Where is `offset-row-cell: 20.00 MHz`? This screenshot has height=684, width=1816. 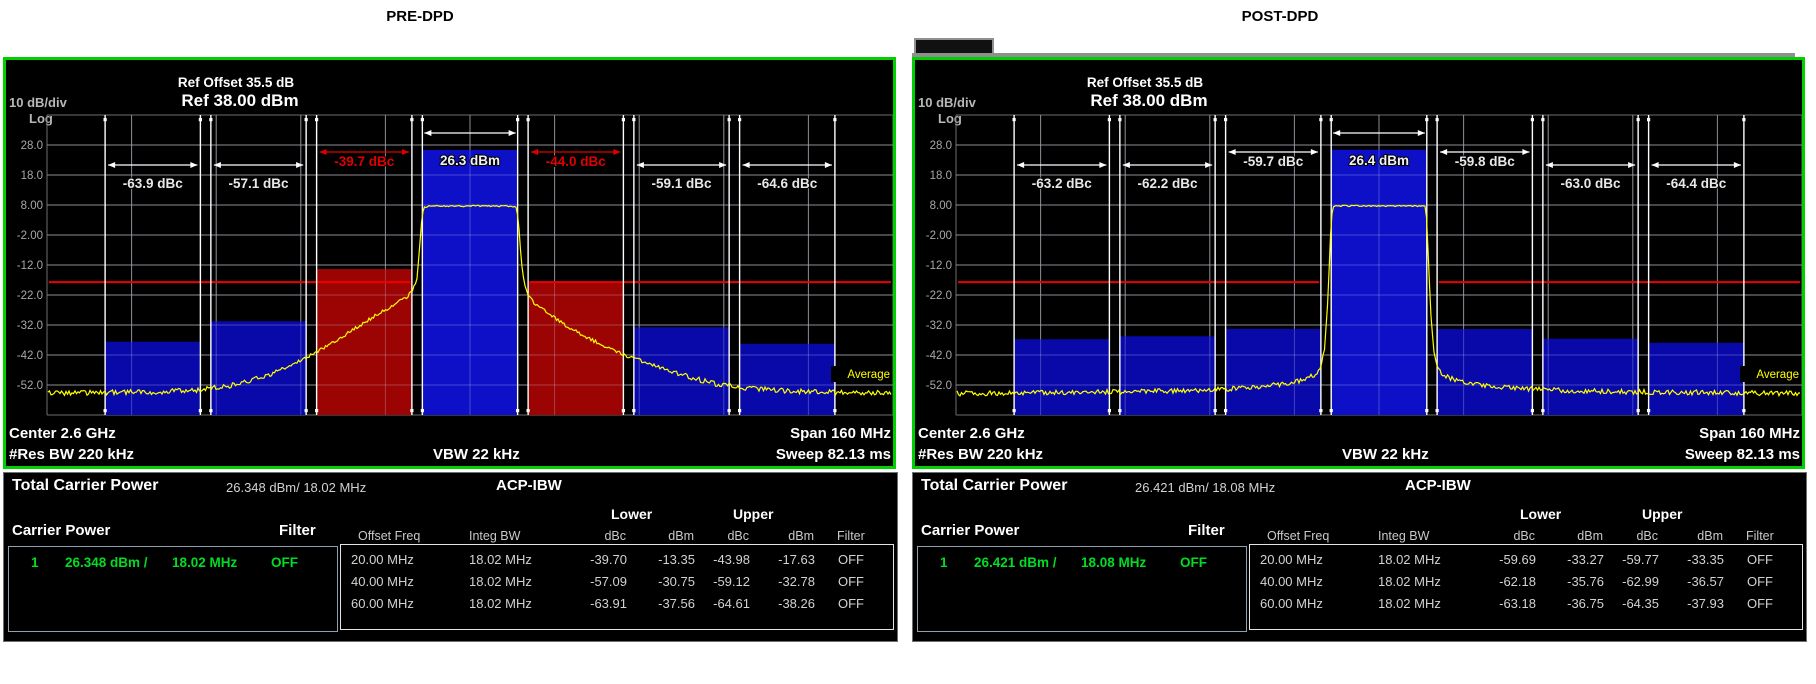 offset-row-cell: 20.00 MHz is located at coordinates (1291, 559).